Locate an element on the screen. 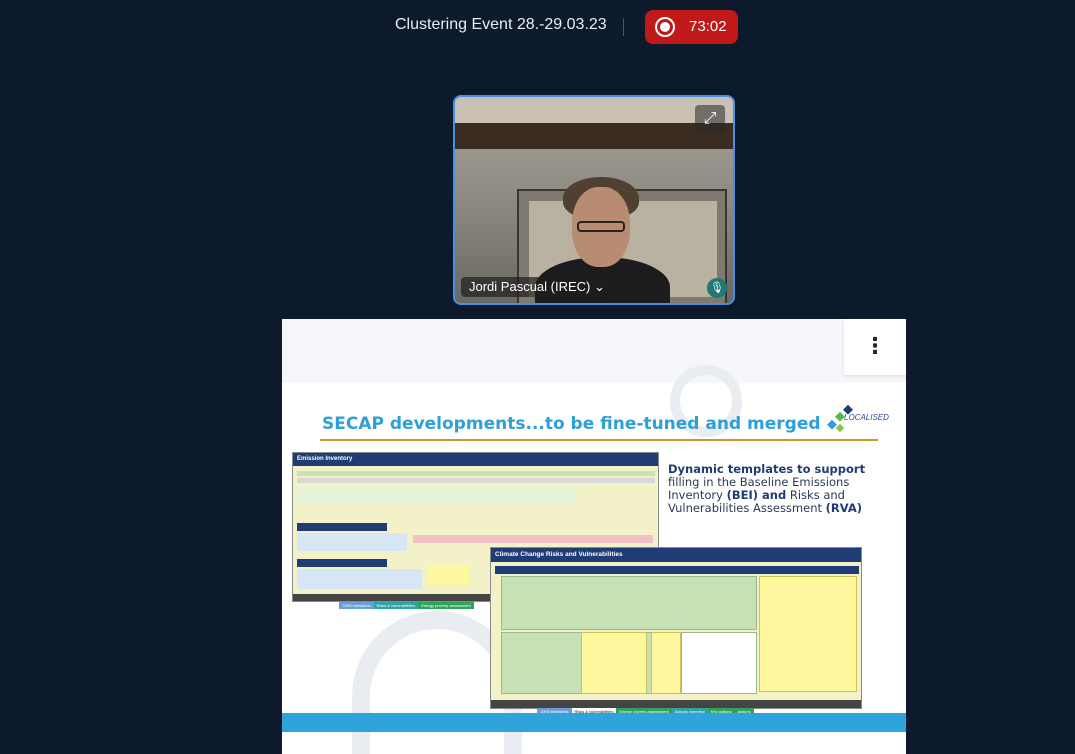 The height and width of the screenshot is (754, 1075). meeting-top-bar: Clustering Event 28.-29.03.23 73:02 is located at coordinates (537, 27).